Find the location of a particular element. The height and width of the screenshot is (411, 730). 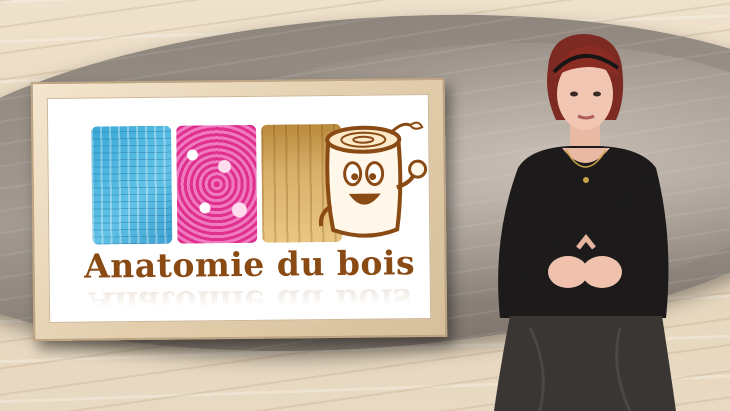

board-title-reflection: Anatomie du bois is located at coordinates (250, 302).